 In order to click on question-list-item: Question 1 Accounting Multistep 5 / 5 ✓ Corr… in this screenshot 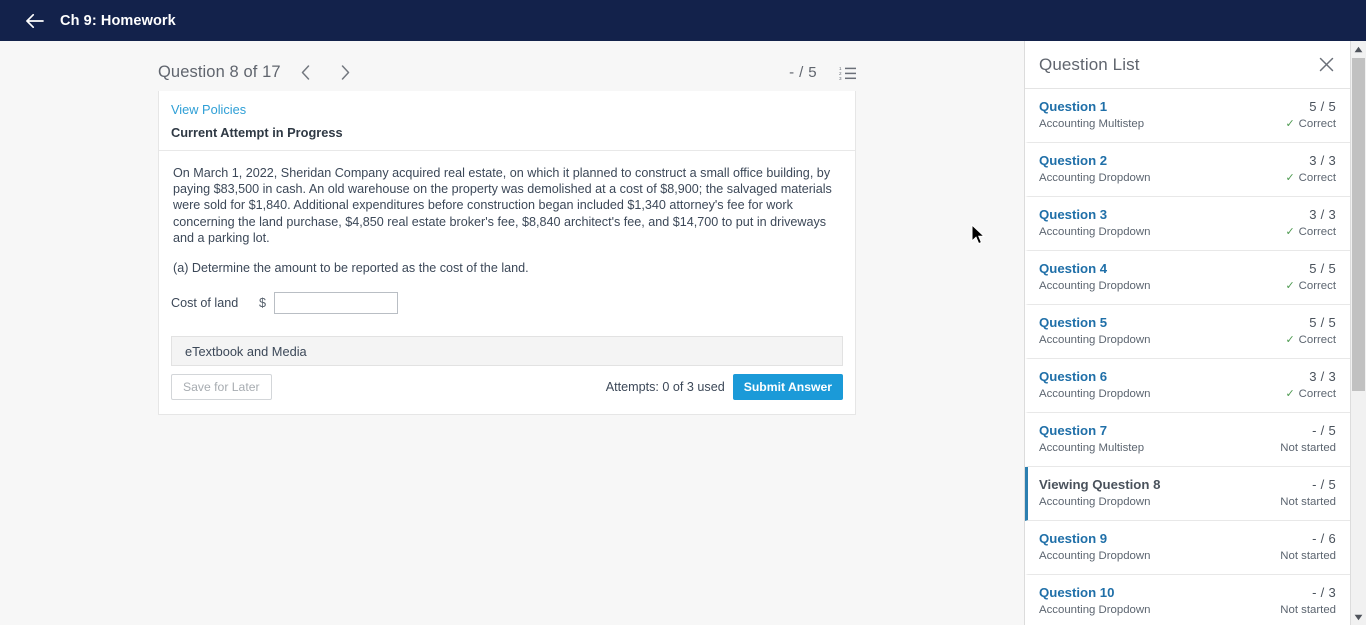, I will do `click(1187, 116)`.